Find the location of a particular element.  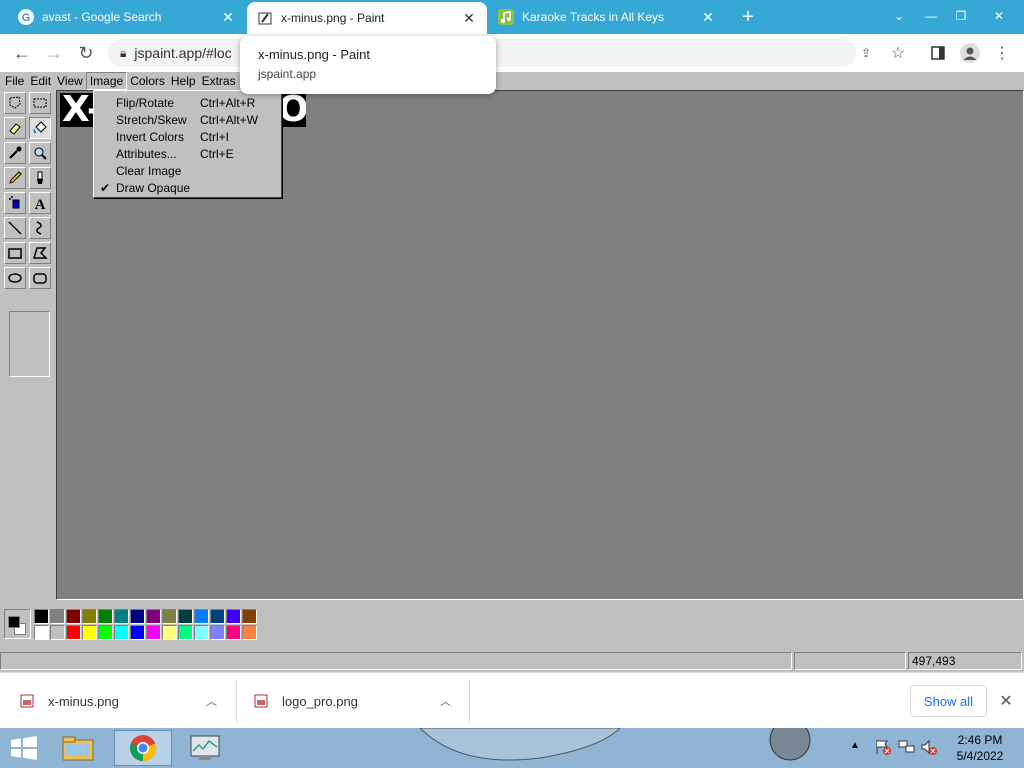

download-item: x-minus.png ︿ is located at coordinates (127, 701).